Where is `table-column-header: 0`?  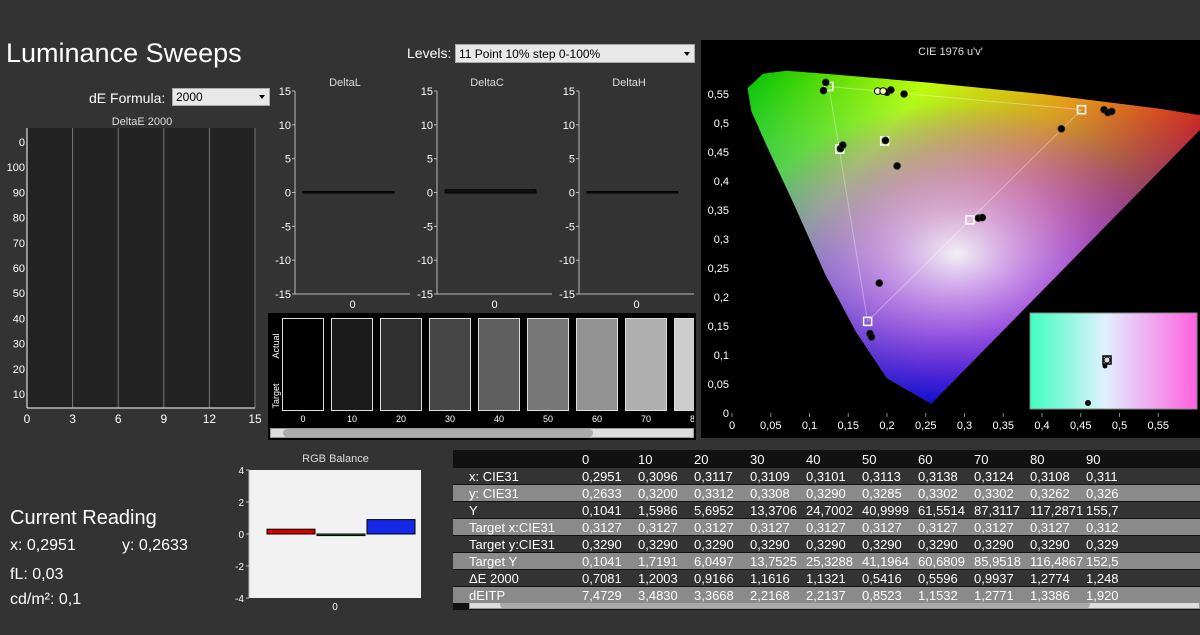 table-column-header: 0 is located at coordinates (586, 459).